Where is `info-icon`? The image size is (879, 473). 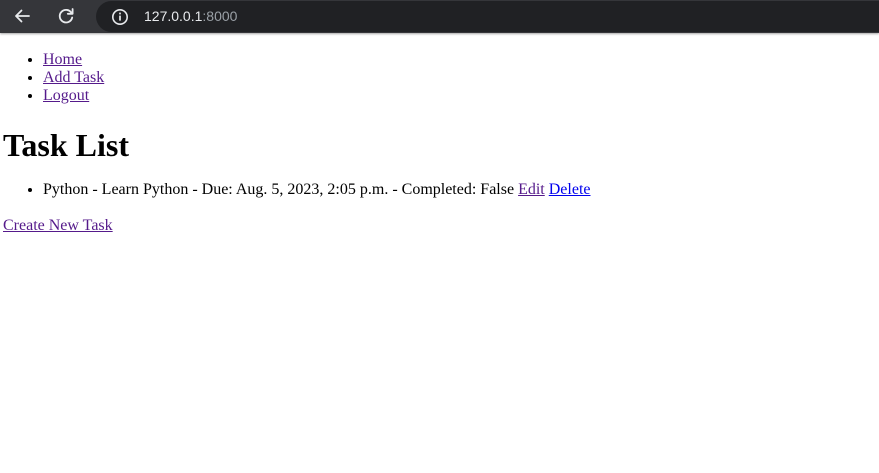
info-icon is located at coordinates (120, 17).